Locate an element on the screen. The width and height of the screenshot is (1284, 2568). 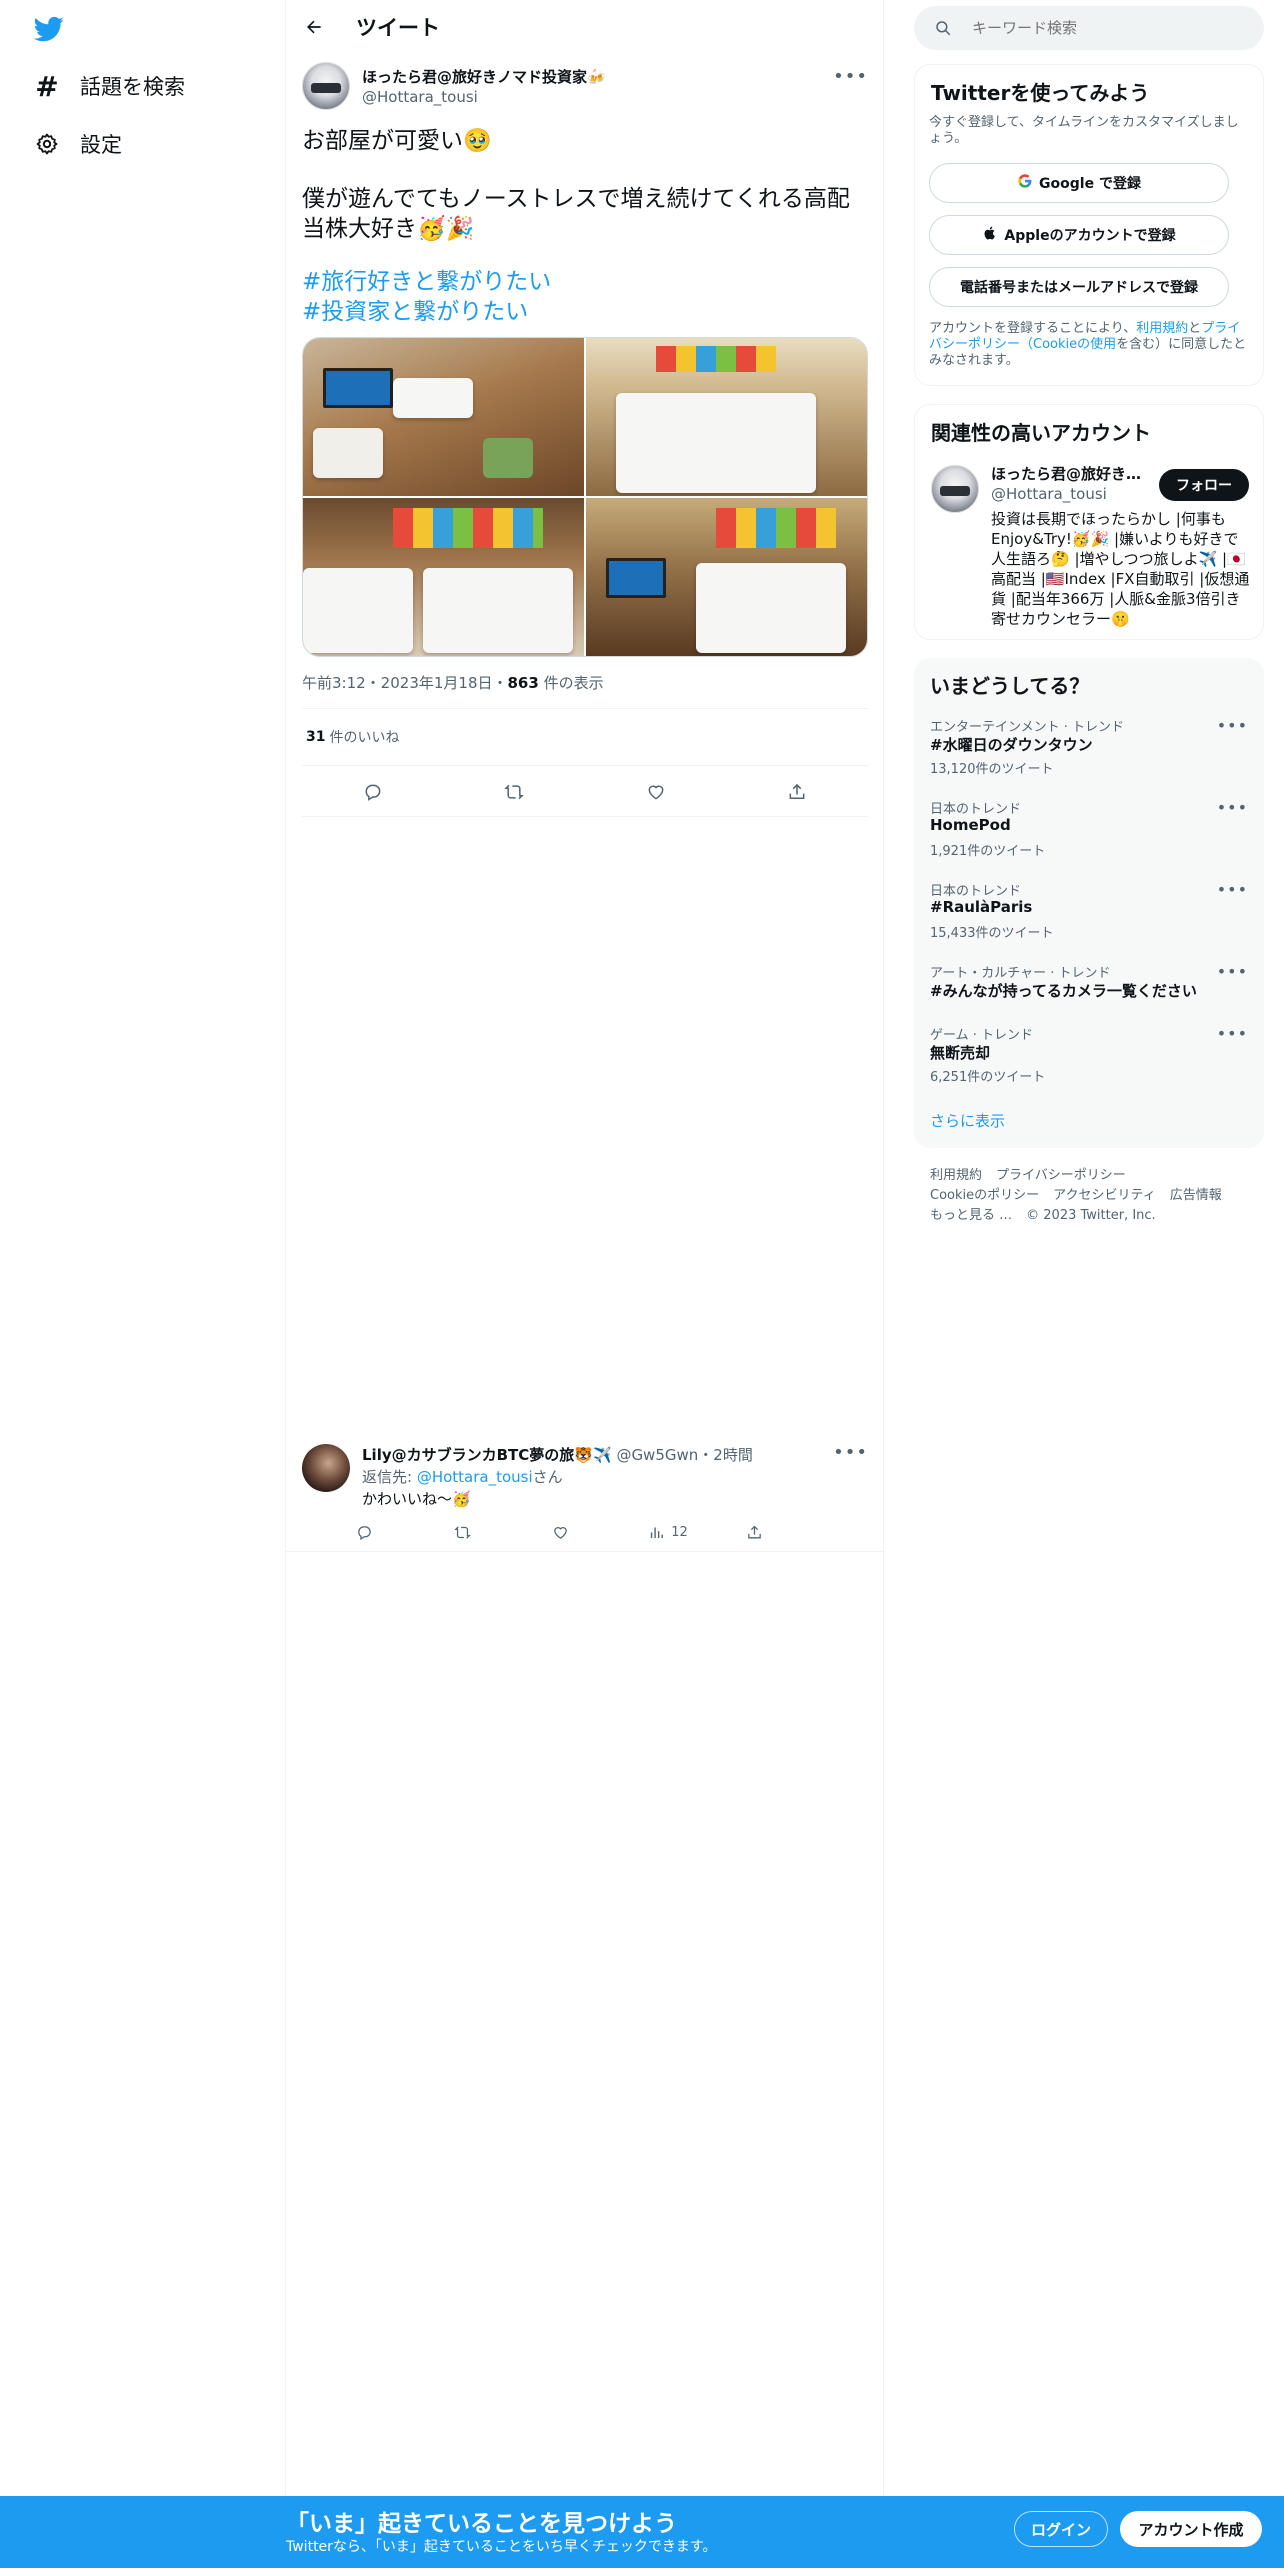
follow-button: フォロー is located at coordinates (1204, 485).